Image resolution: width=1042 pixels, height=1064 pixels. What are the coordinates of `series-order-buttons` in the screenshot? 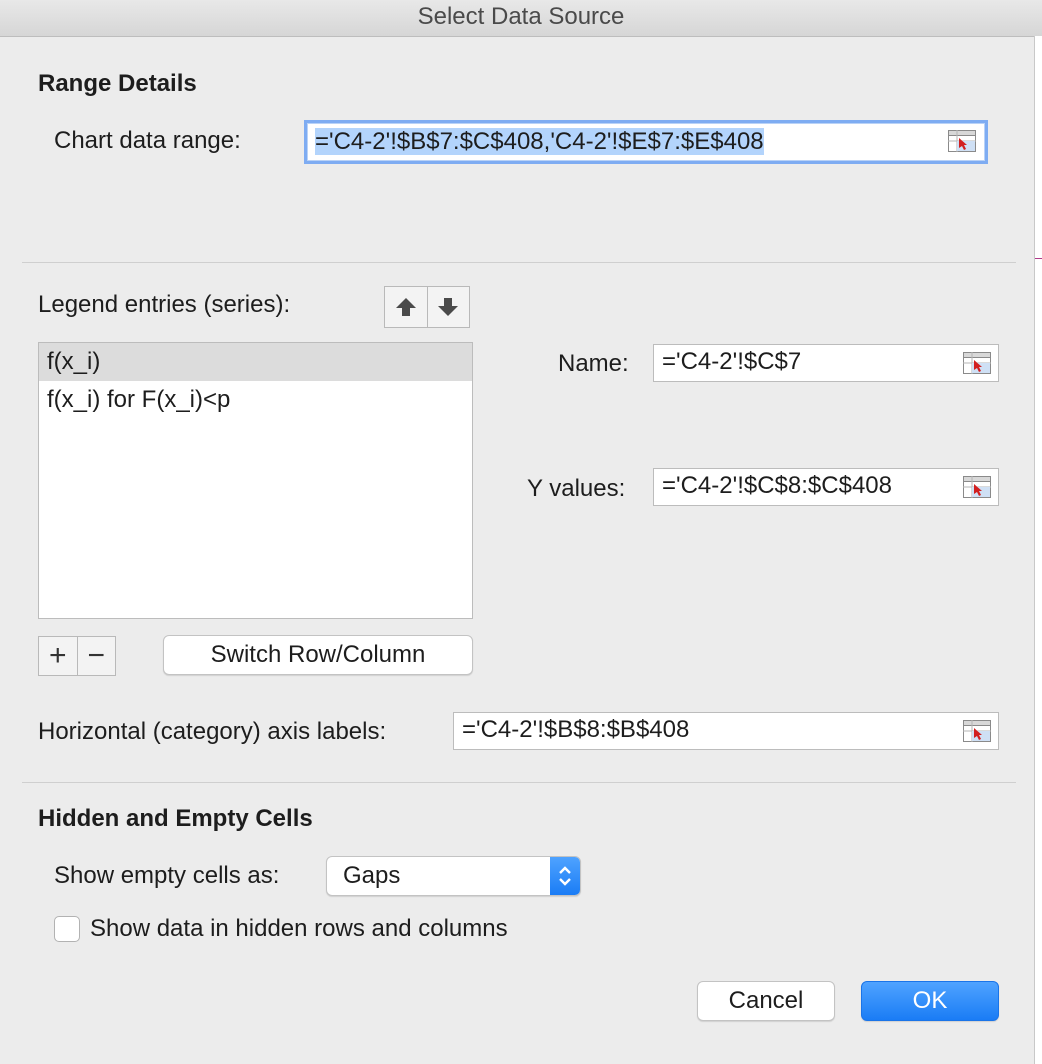 It's located at (427, 307).